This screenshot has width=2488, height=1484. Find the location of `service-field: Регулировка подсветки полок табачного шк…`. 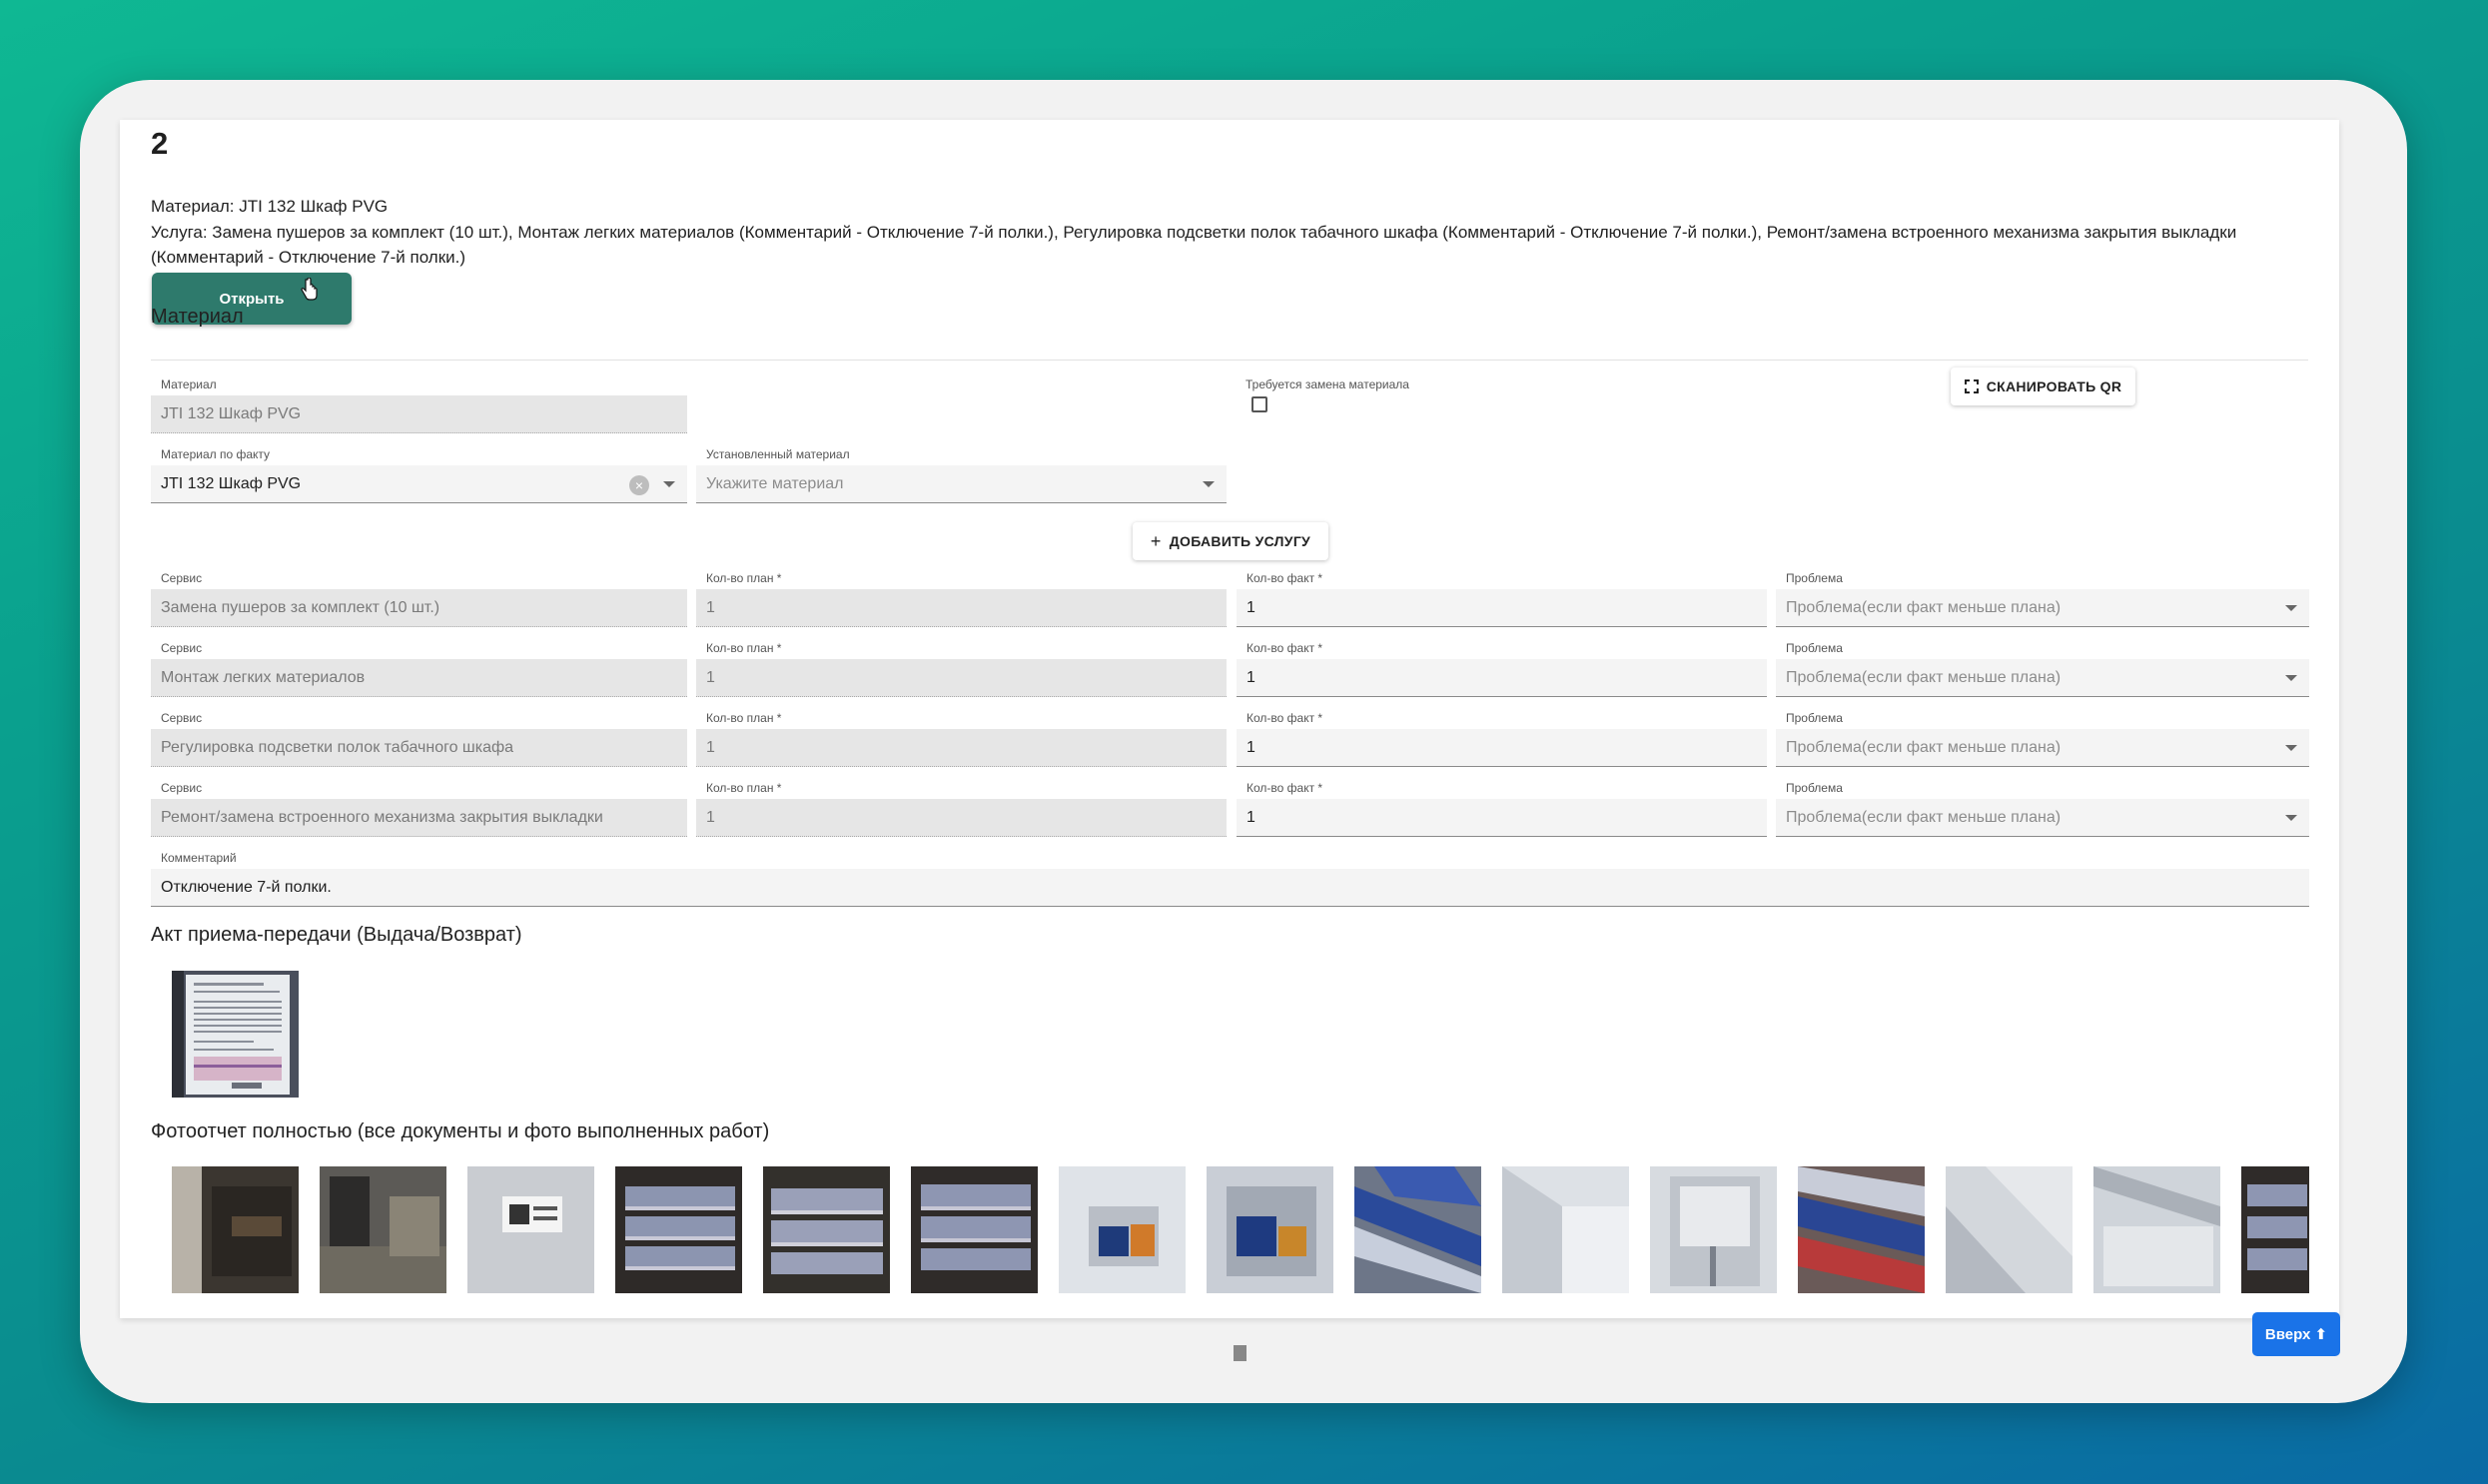

service-field: Регулировка подсветки полок табачного шк… is located at coordinates (419, 748).